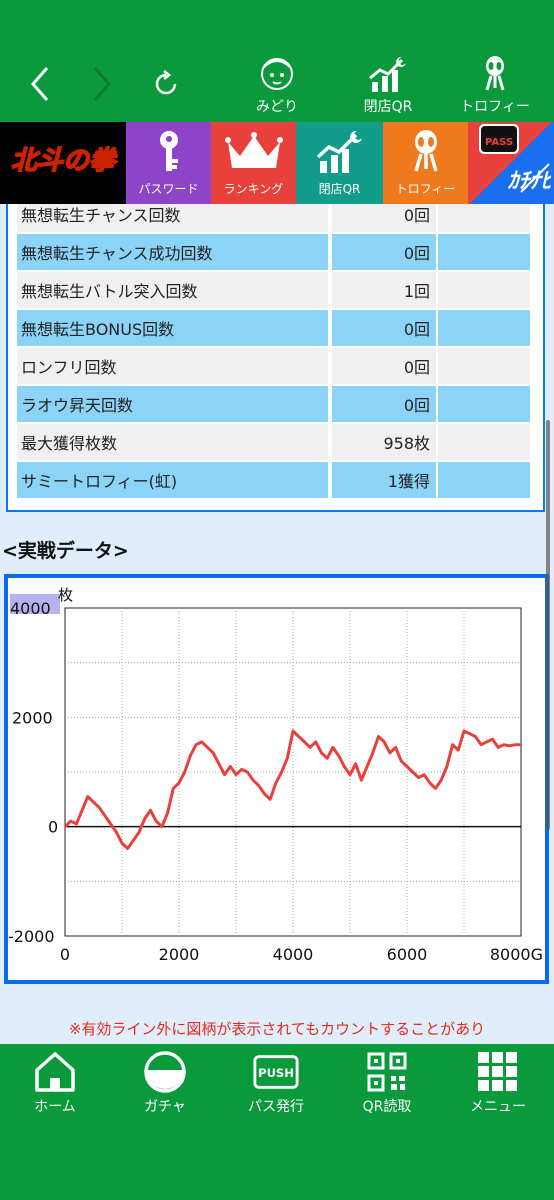  I want to click on pass-badge-icon: PASS ｶﾁﾅﾋﾞ, so click(511, 159).